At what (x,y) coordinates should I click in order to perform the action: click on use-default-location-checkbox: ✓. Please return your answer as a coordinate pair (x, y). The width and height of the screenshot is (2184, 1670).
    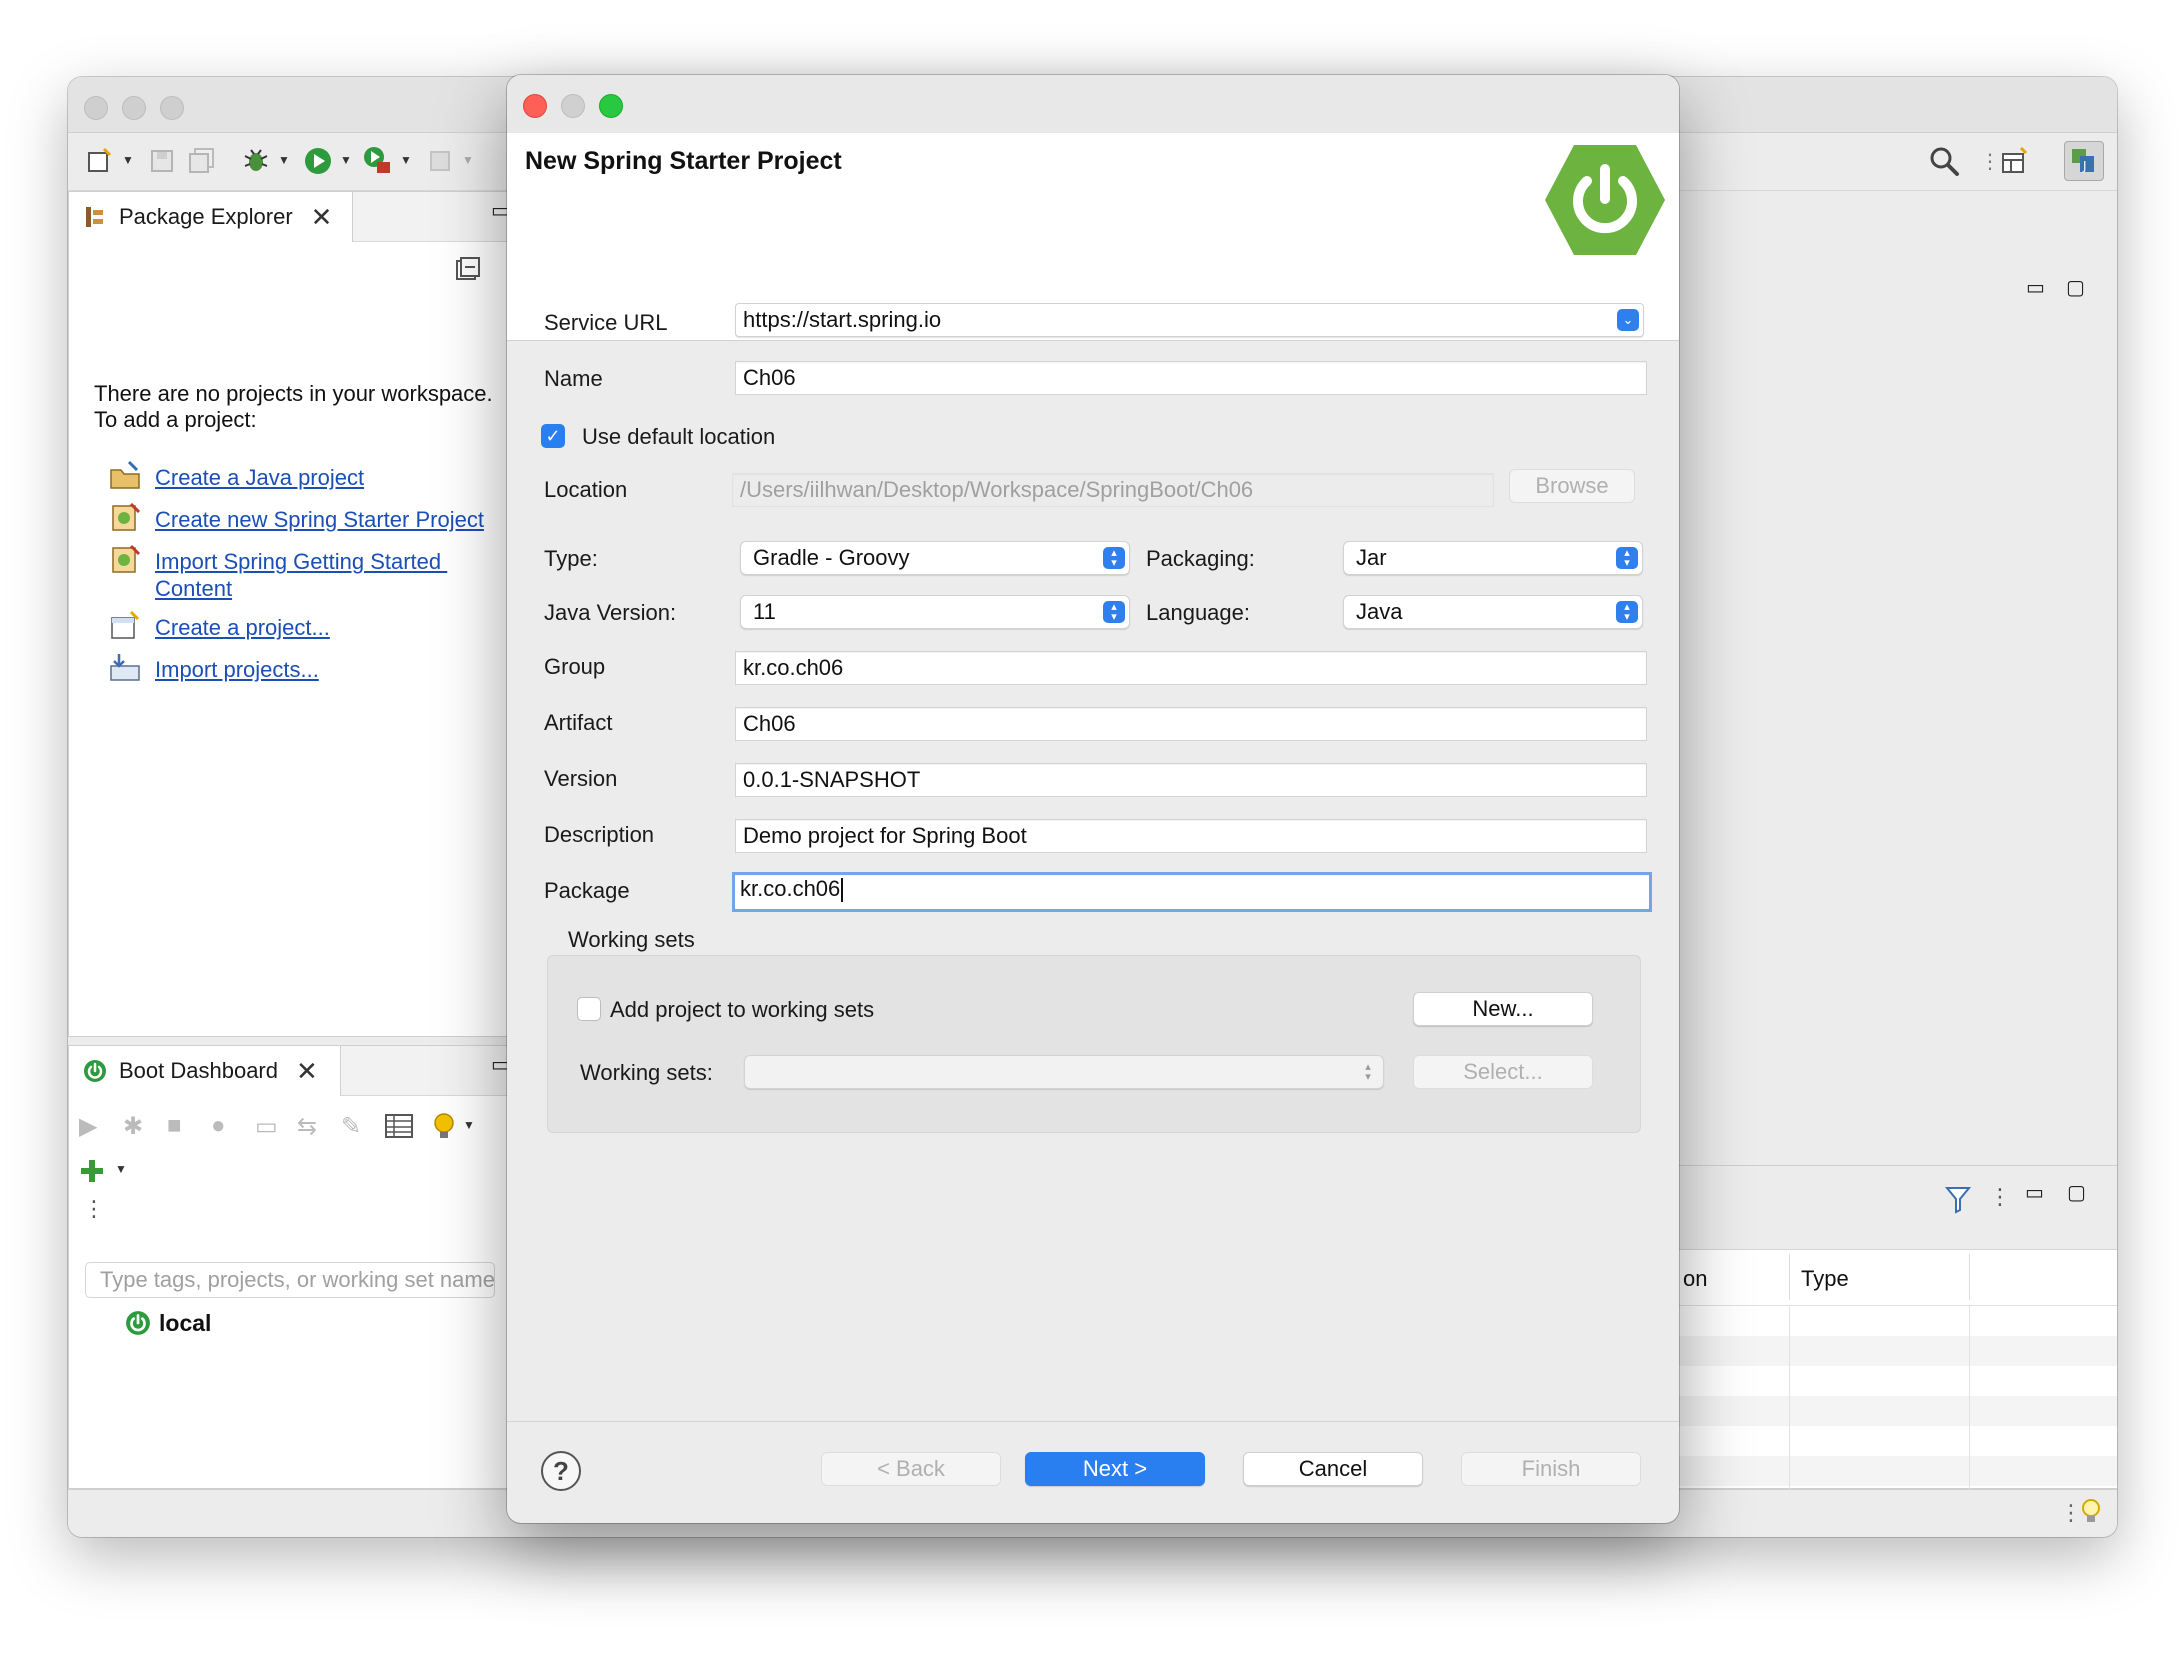
    Looking at the image, I should click on (553, 436).